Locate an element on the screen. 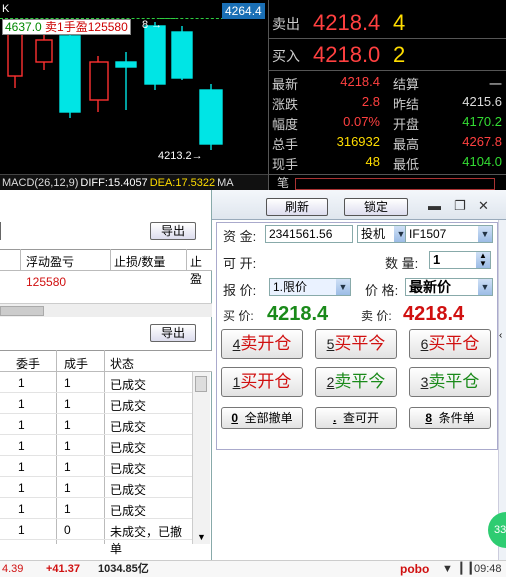 Image resolution: width=506 pixels, height=577 pixels. high-value: 4267.8 is located at coordinates (482, 141).